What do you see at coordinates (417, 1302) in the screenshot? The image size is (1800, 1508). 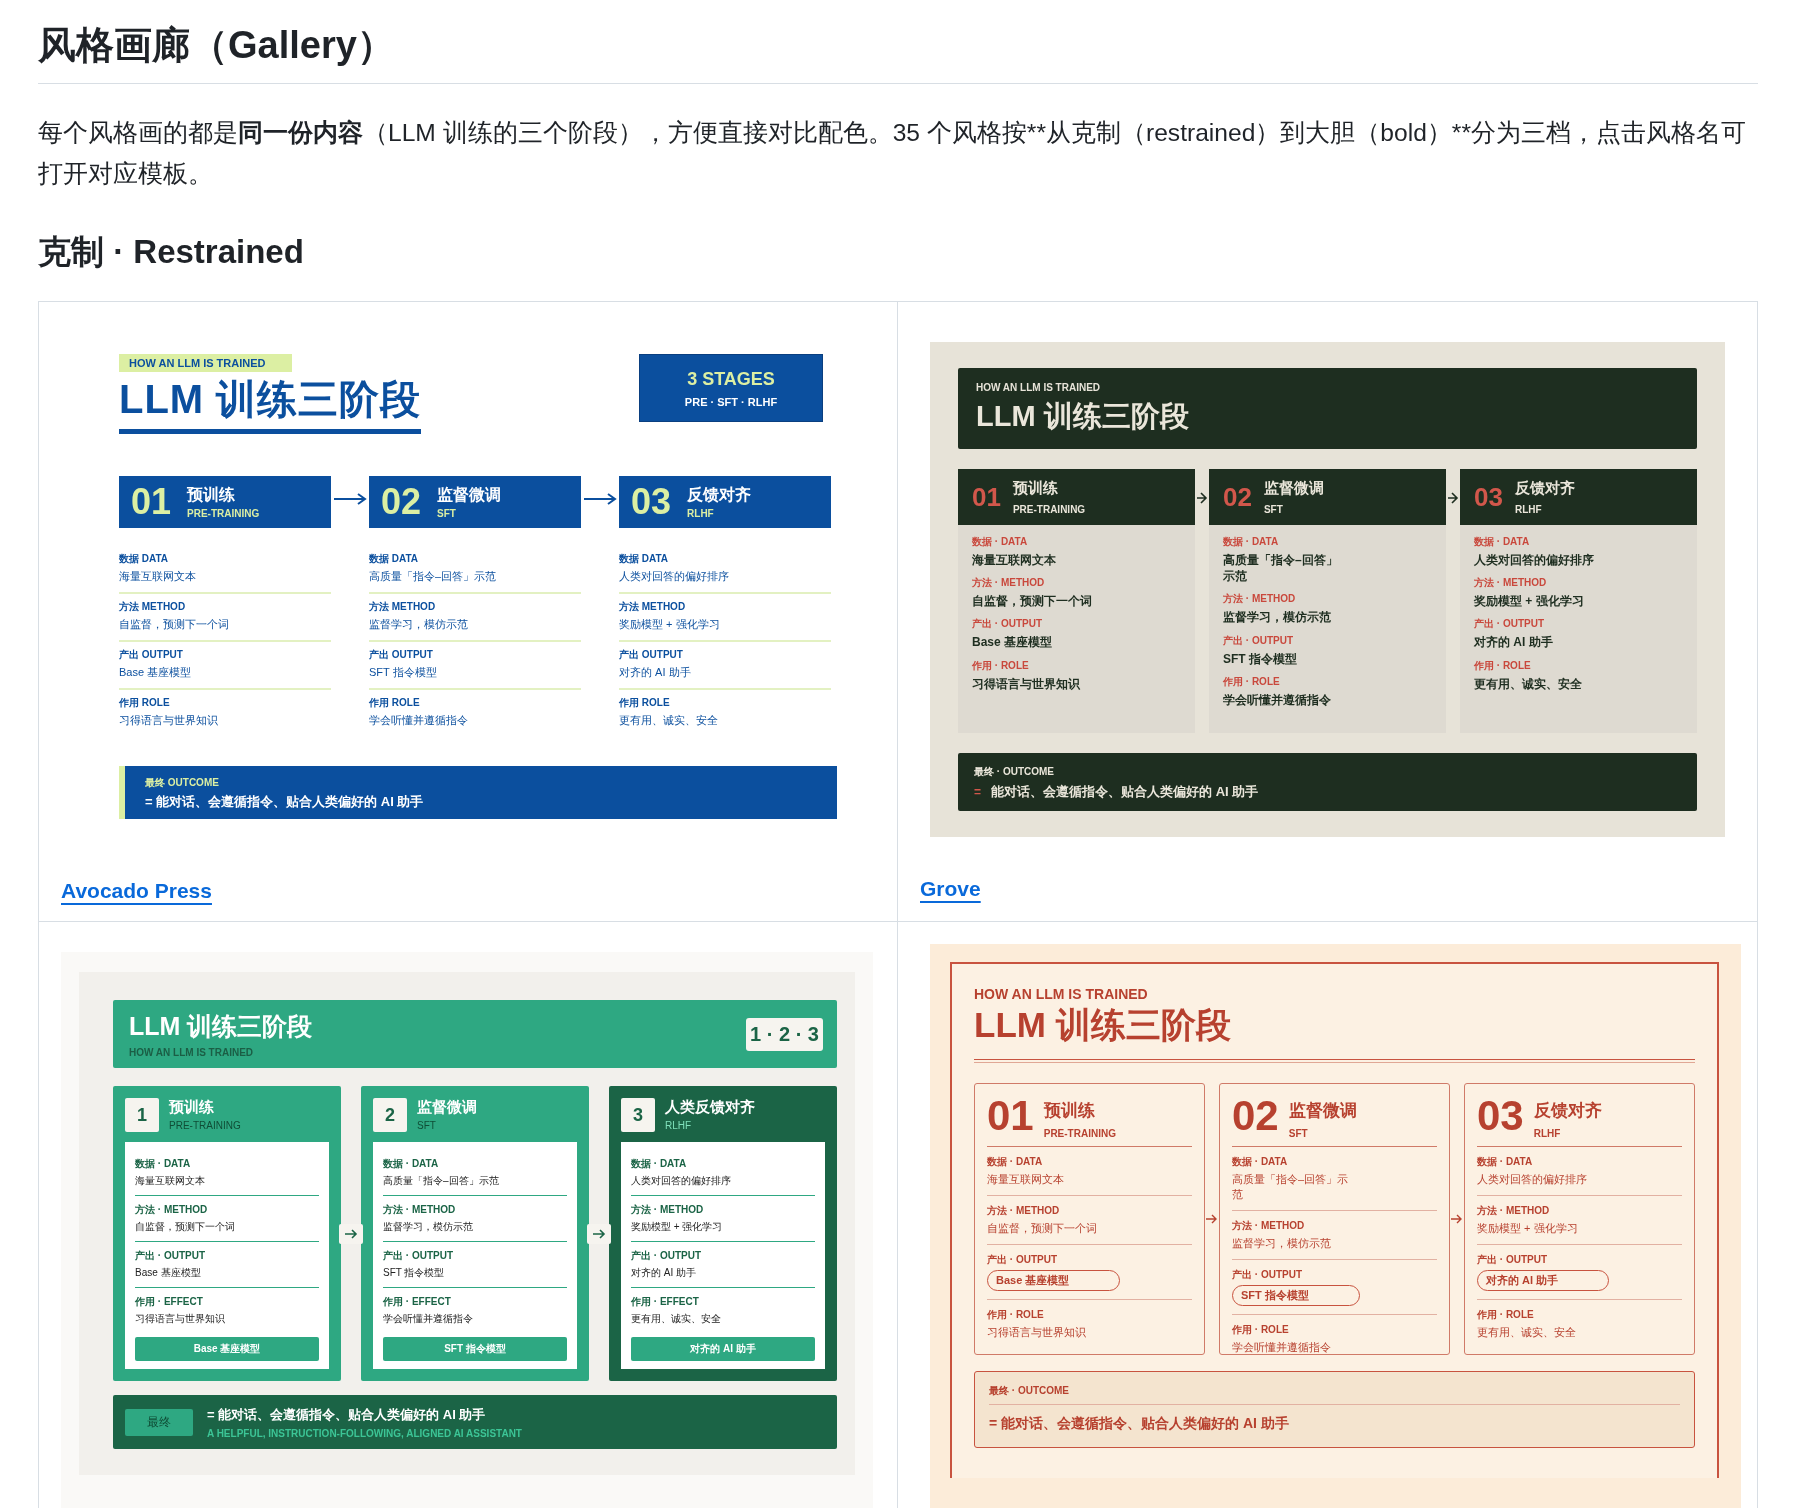 I see `field-label: 作用 · EFFECT` at bounding box center [417, 1302].